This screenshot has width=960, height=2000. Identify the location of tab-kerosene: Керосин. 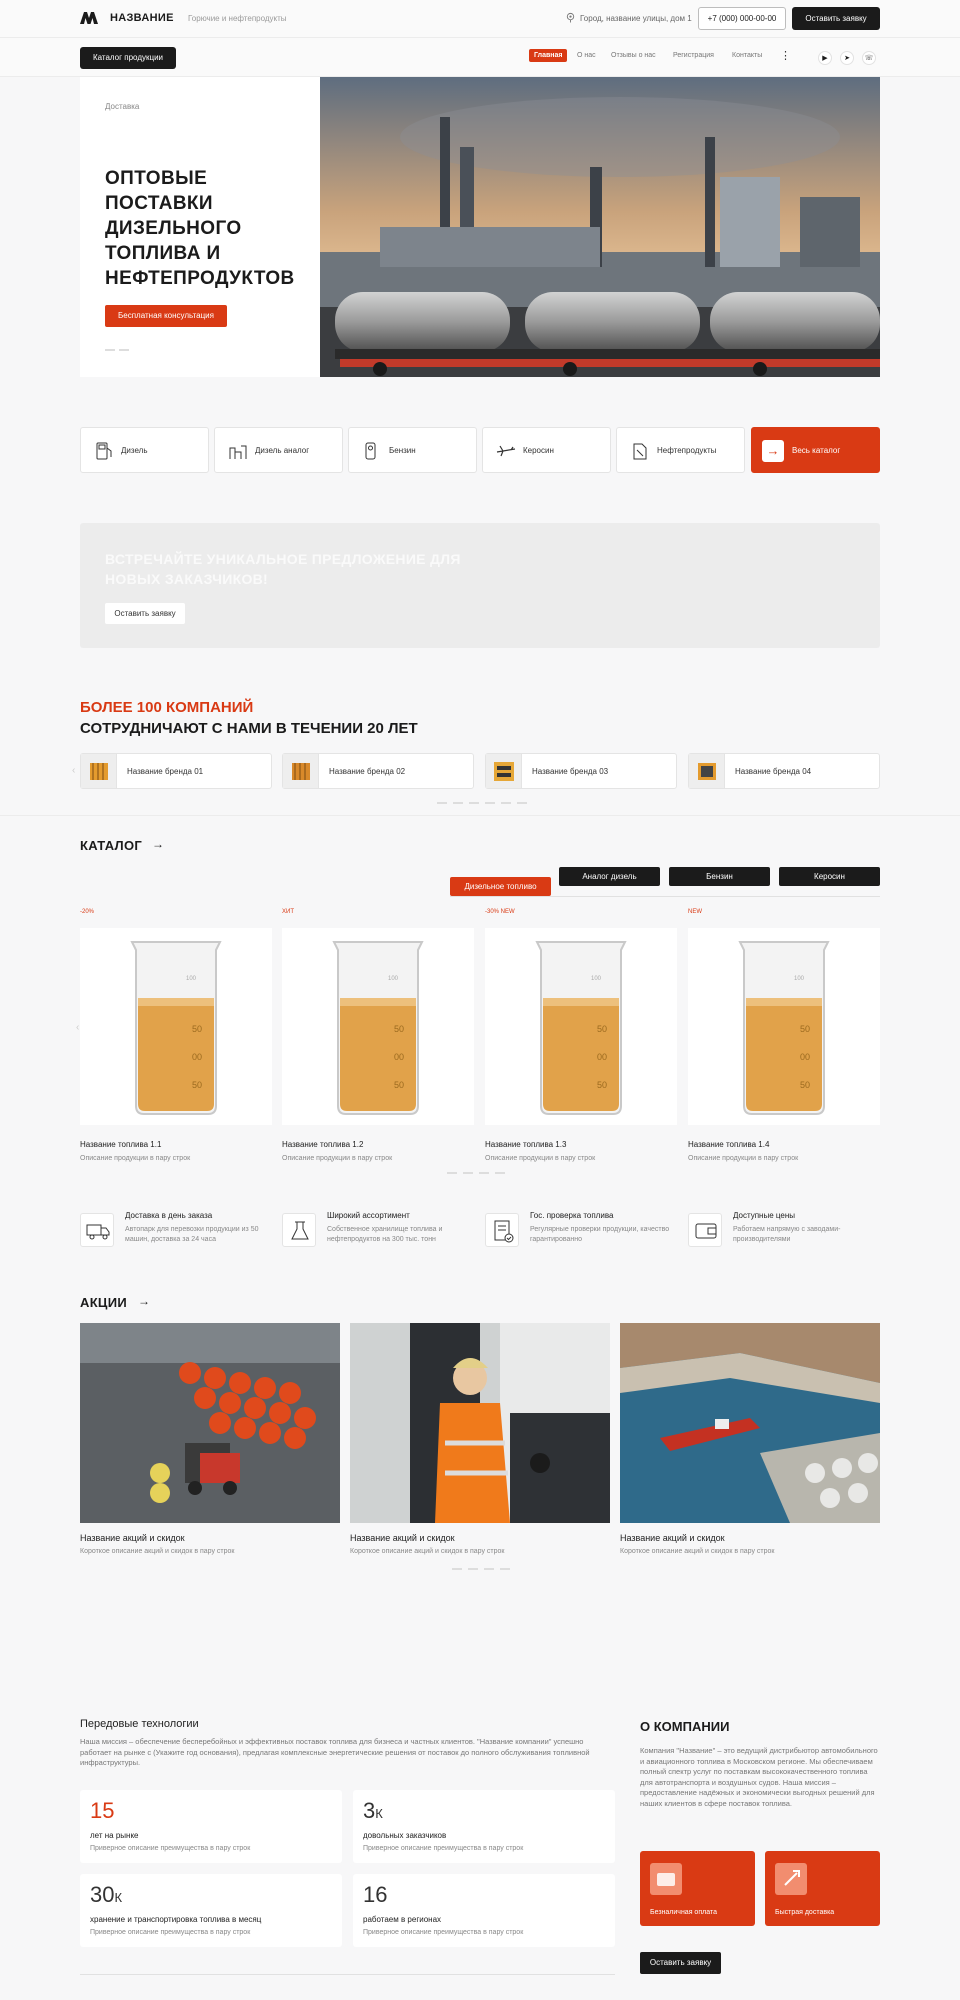
(829, 876).